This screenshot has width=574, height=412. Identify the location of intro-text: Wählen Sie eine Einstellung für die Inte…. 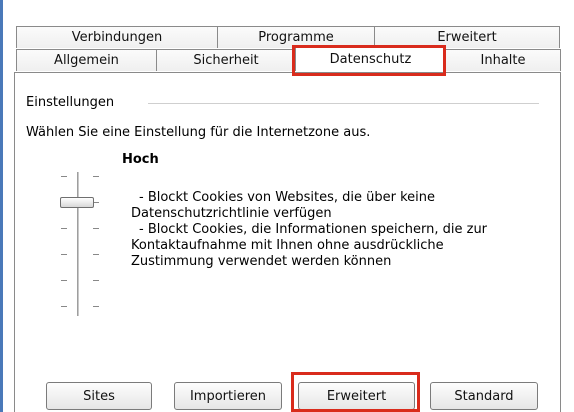
(198, 132).